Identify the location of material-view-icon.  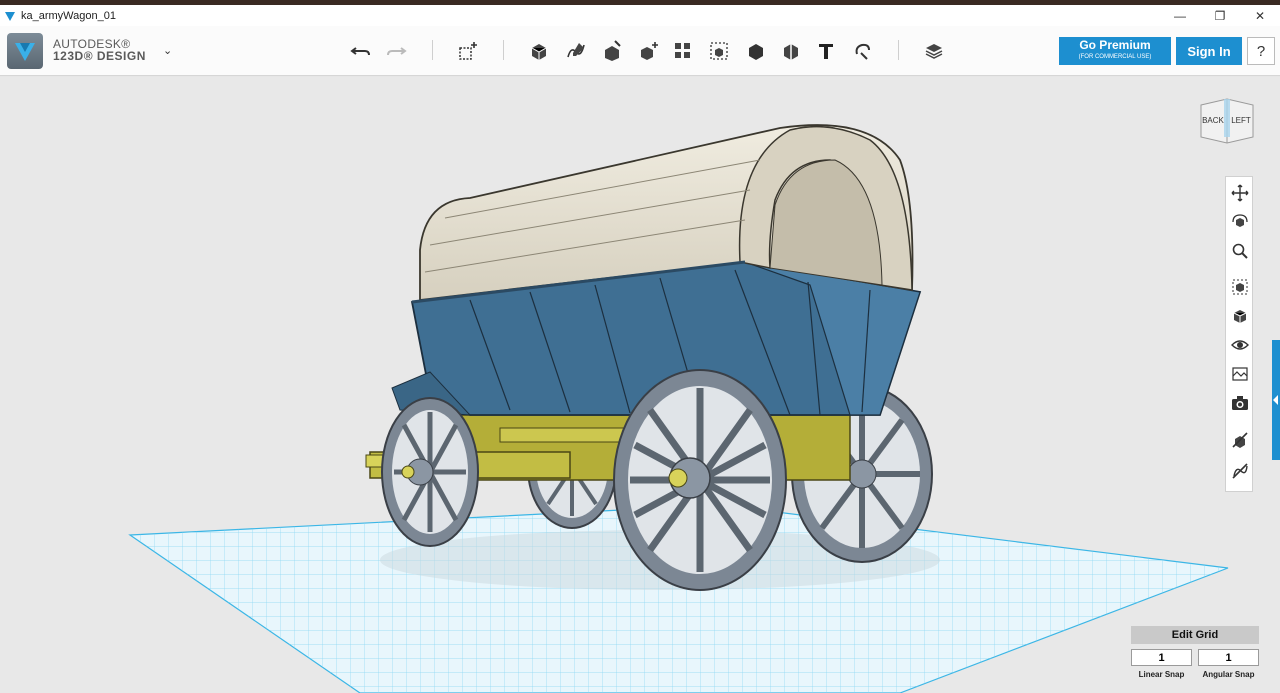
(1240, 374).